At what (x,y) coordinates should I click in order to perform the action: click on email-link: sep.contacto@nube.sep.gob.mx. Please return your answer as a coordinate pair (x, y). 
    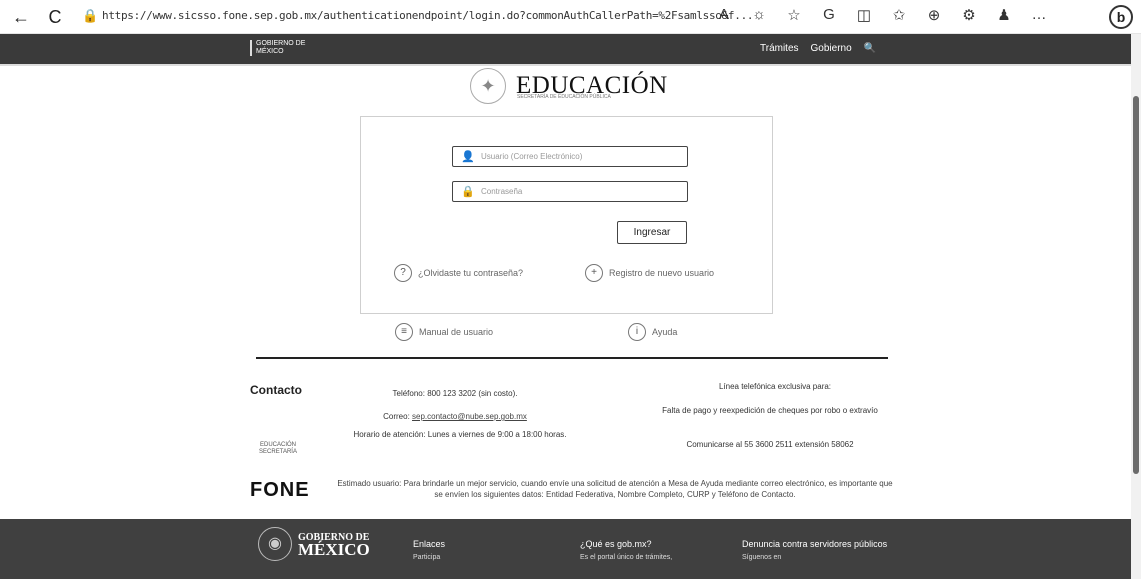
    Looking at the image, I should click on (469, 416).